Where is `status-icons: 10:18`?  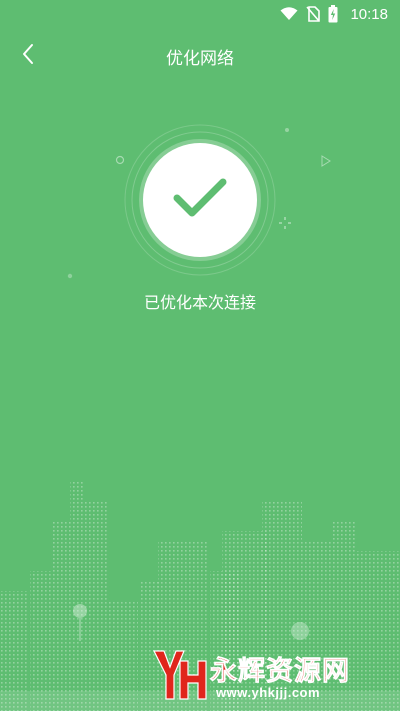 status-icons: 10:18 is located at coordinates (334, 14).